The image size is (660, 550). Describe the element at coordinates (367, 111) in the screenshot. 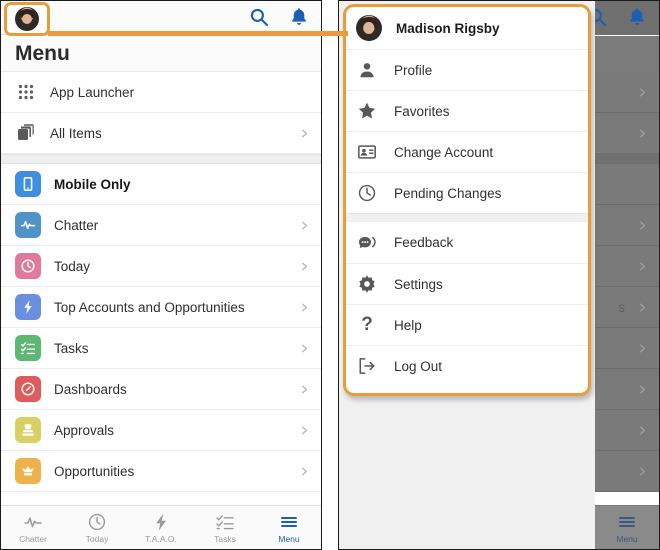

I see `star-icon` at that location.